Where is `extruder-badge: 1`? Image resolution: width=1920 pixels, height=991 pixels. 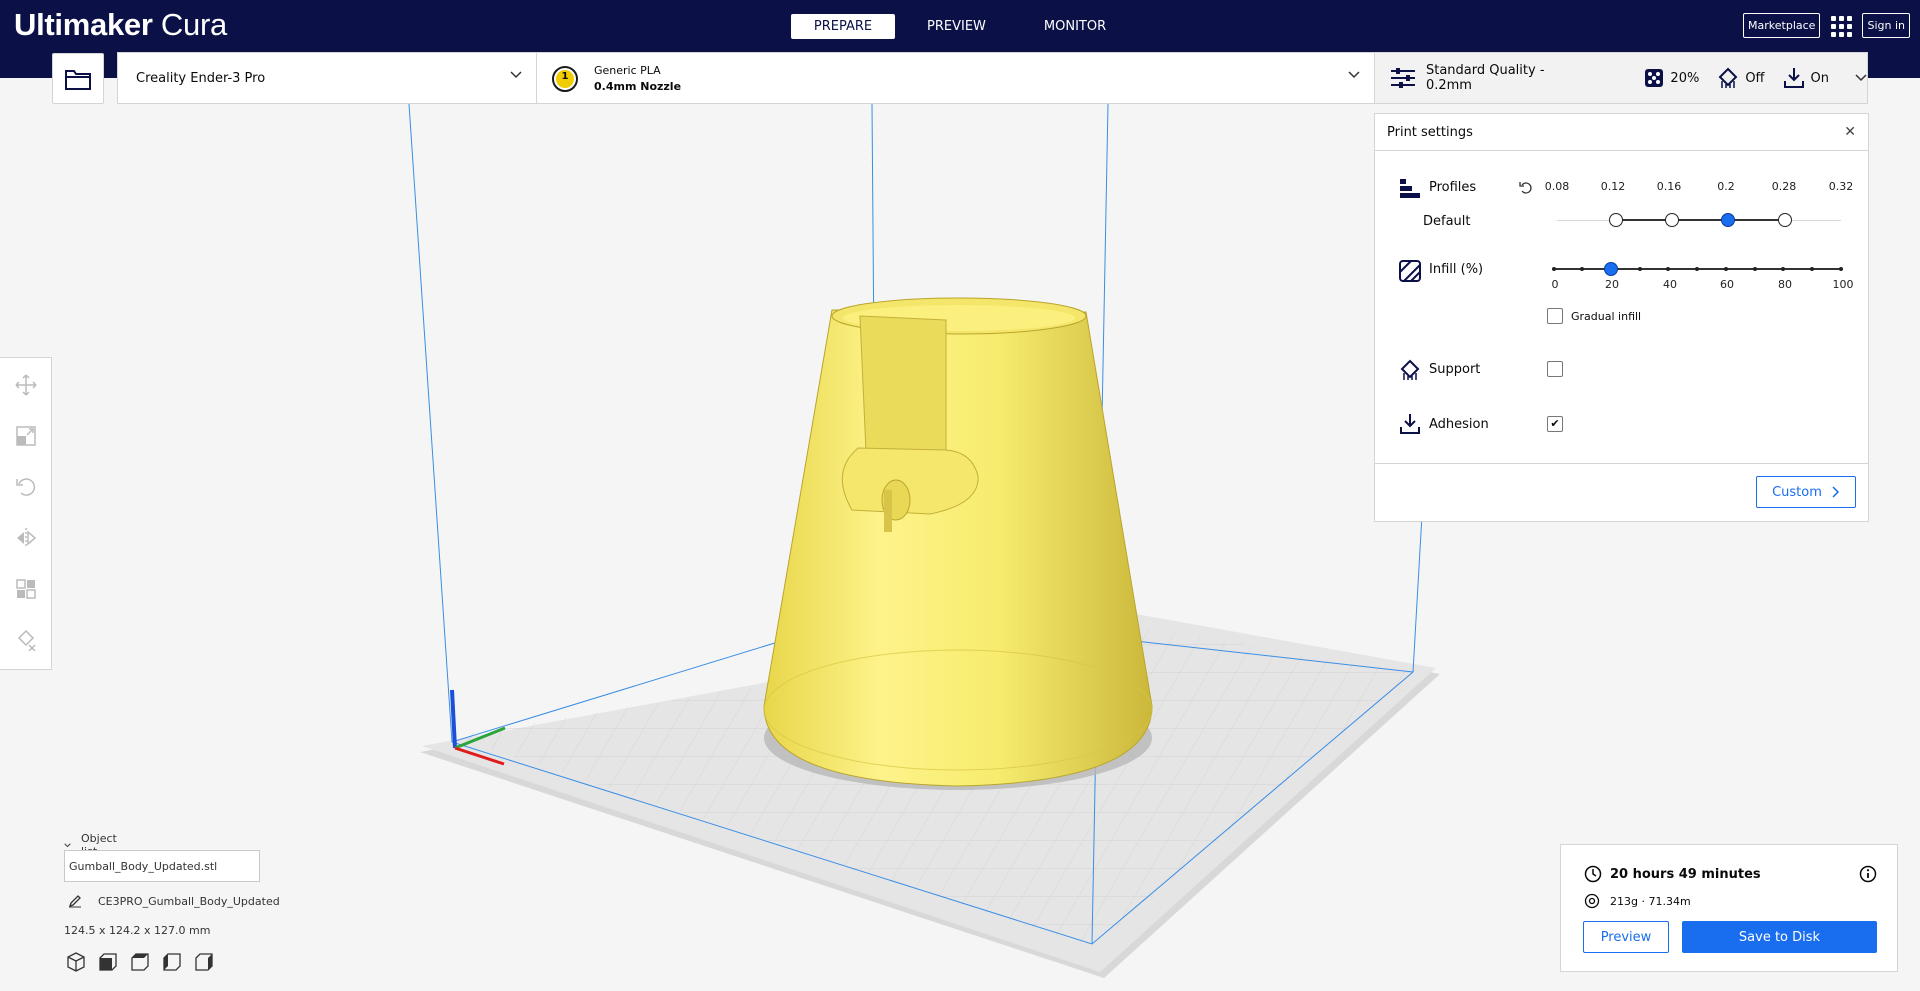
extruder-badge: 1 is located at coordinates (565, 79).